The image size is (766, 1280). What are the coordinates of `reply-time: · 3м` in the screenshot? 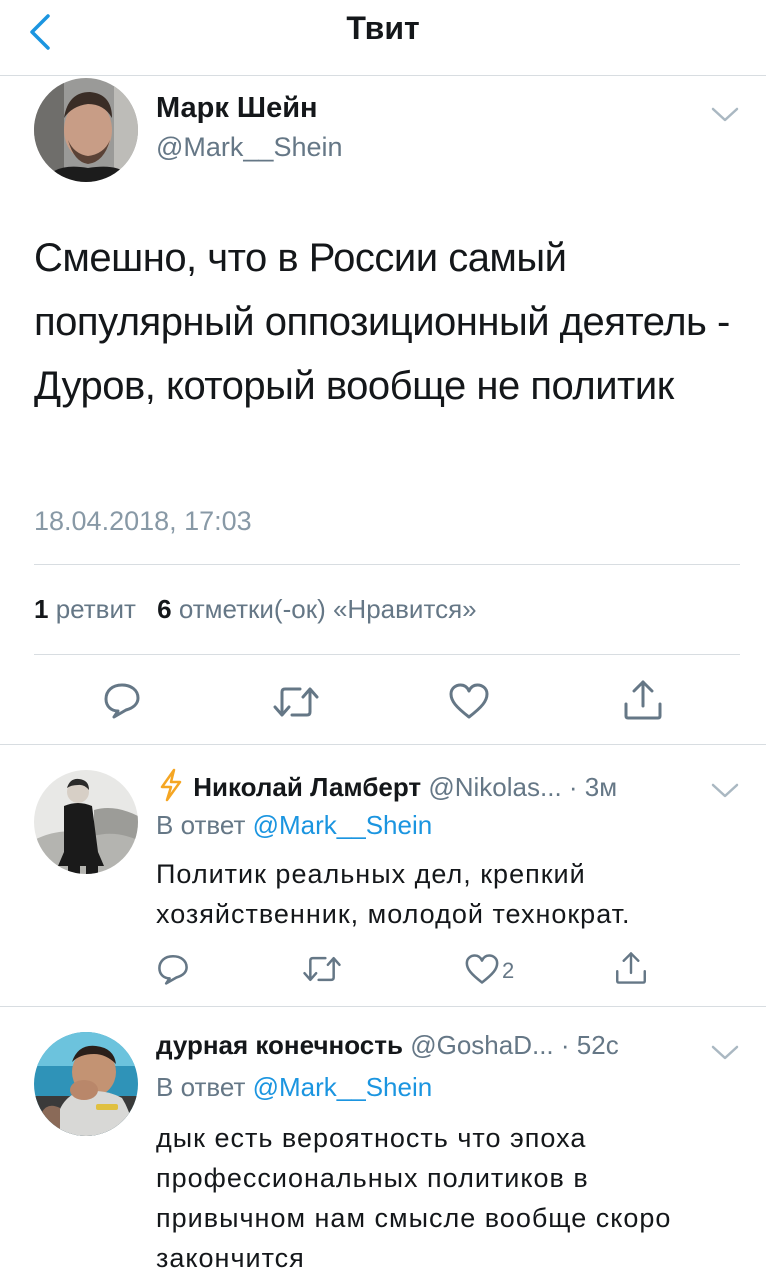 It's located at (593, 787).